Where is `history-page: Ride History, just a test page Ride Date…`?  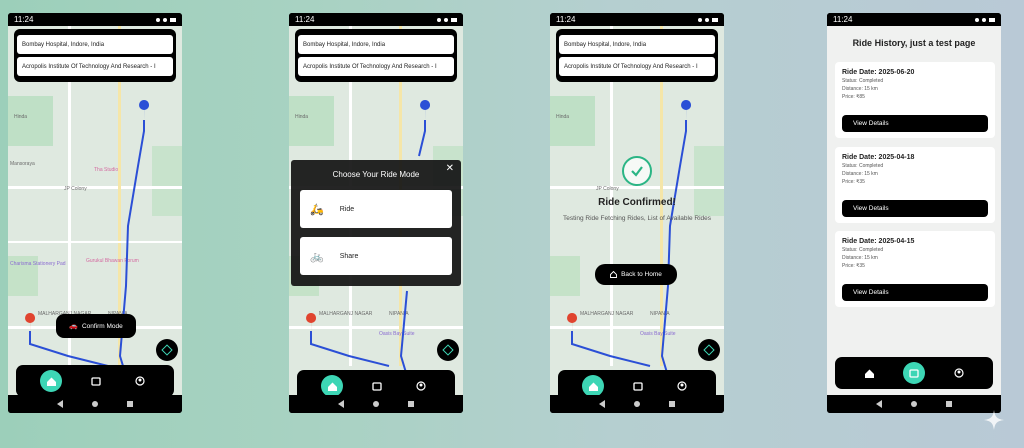
history-page: Ride History, just a test page Ride Date… is located at coordinates (914, 210).